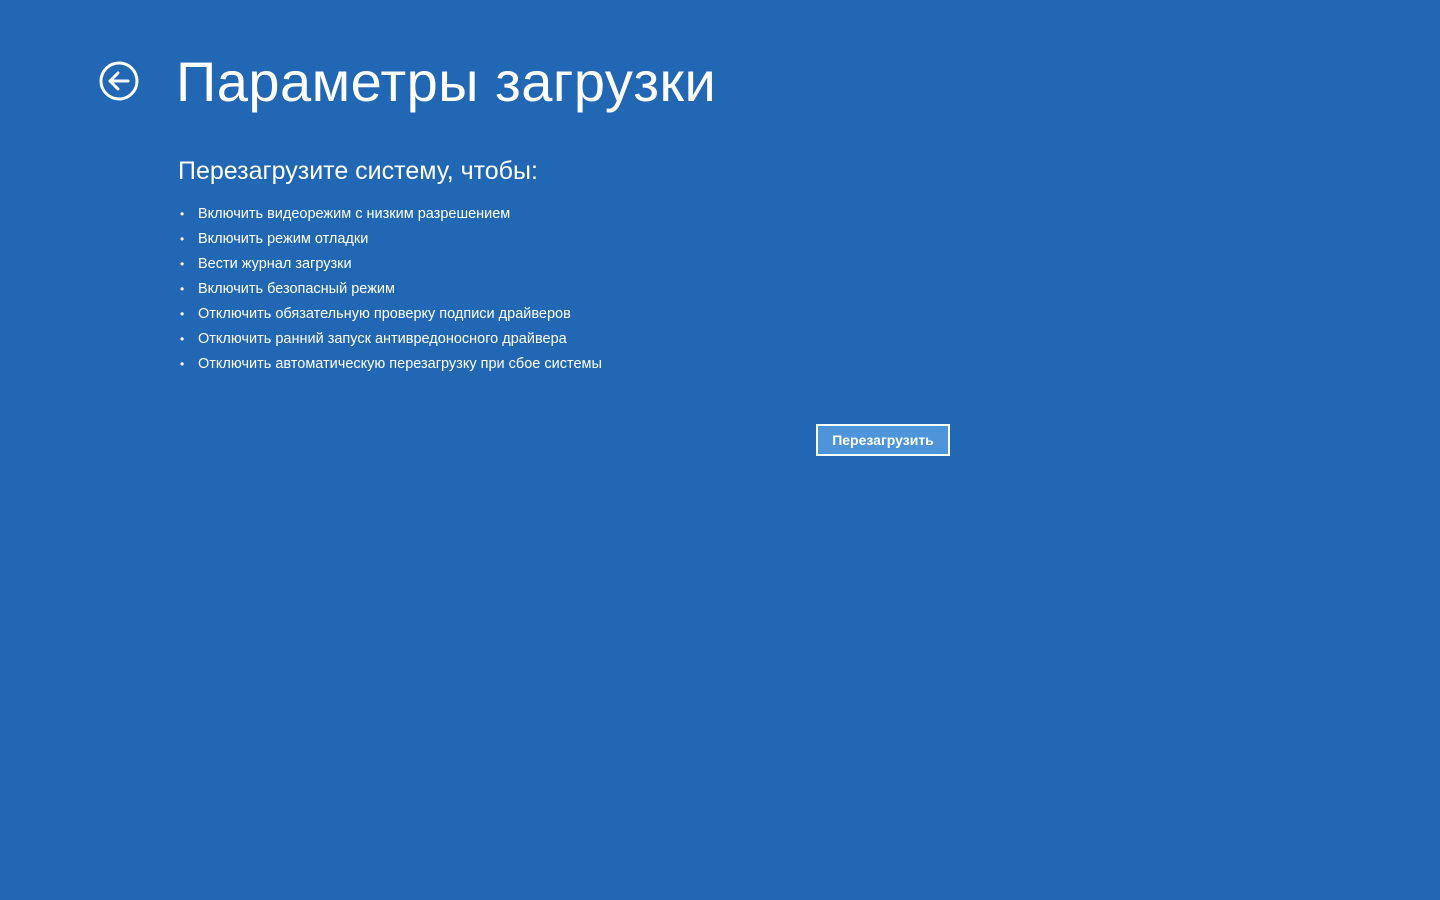 The image size is (1440, 900). What do you see at coordinates (883, 440) in the screenshot?
I see `restart-button: Перезагрузить` at bounding box center [883, 440].